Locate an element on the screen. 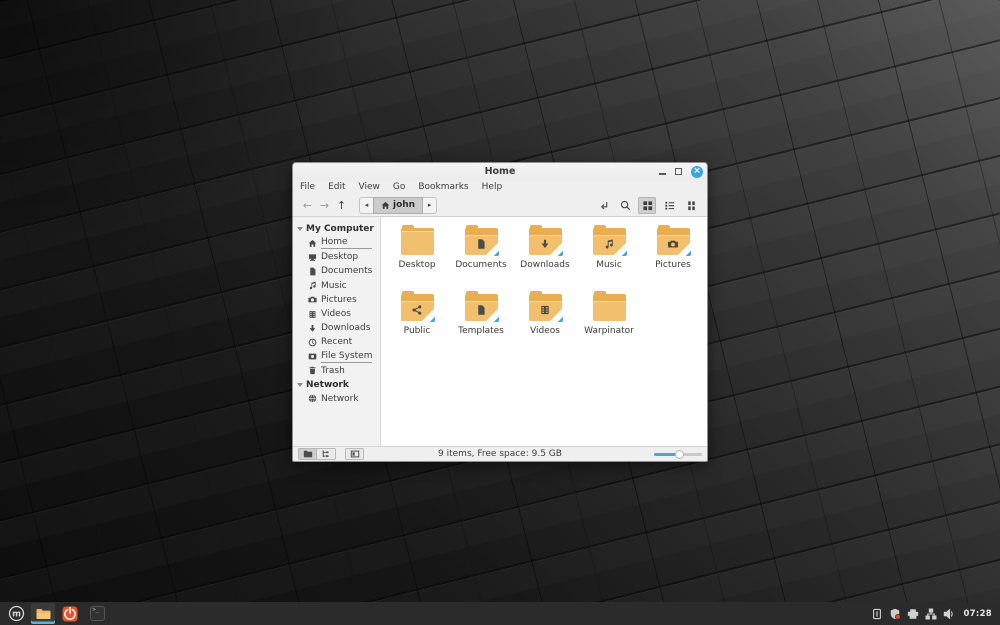 This screenshot has height=625, width=1000. sidebar-item-label: Pictures is located at coordinates (339, 299).